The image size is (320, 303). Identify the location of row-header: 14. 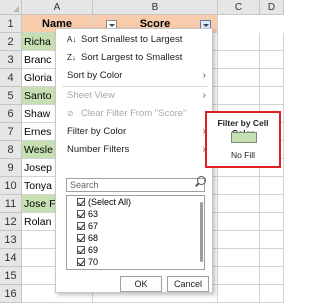
(11, 258).